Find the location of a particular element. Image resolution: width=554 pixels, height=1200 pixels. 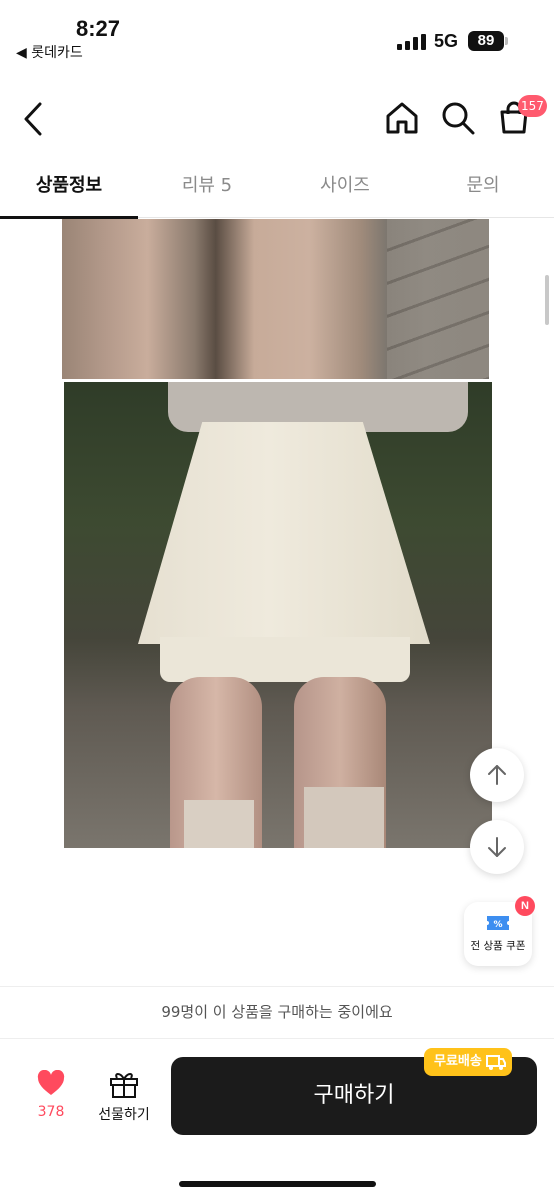

new-badge: N is located at coordinates (525, 906).